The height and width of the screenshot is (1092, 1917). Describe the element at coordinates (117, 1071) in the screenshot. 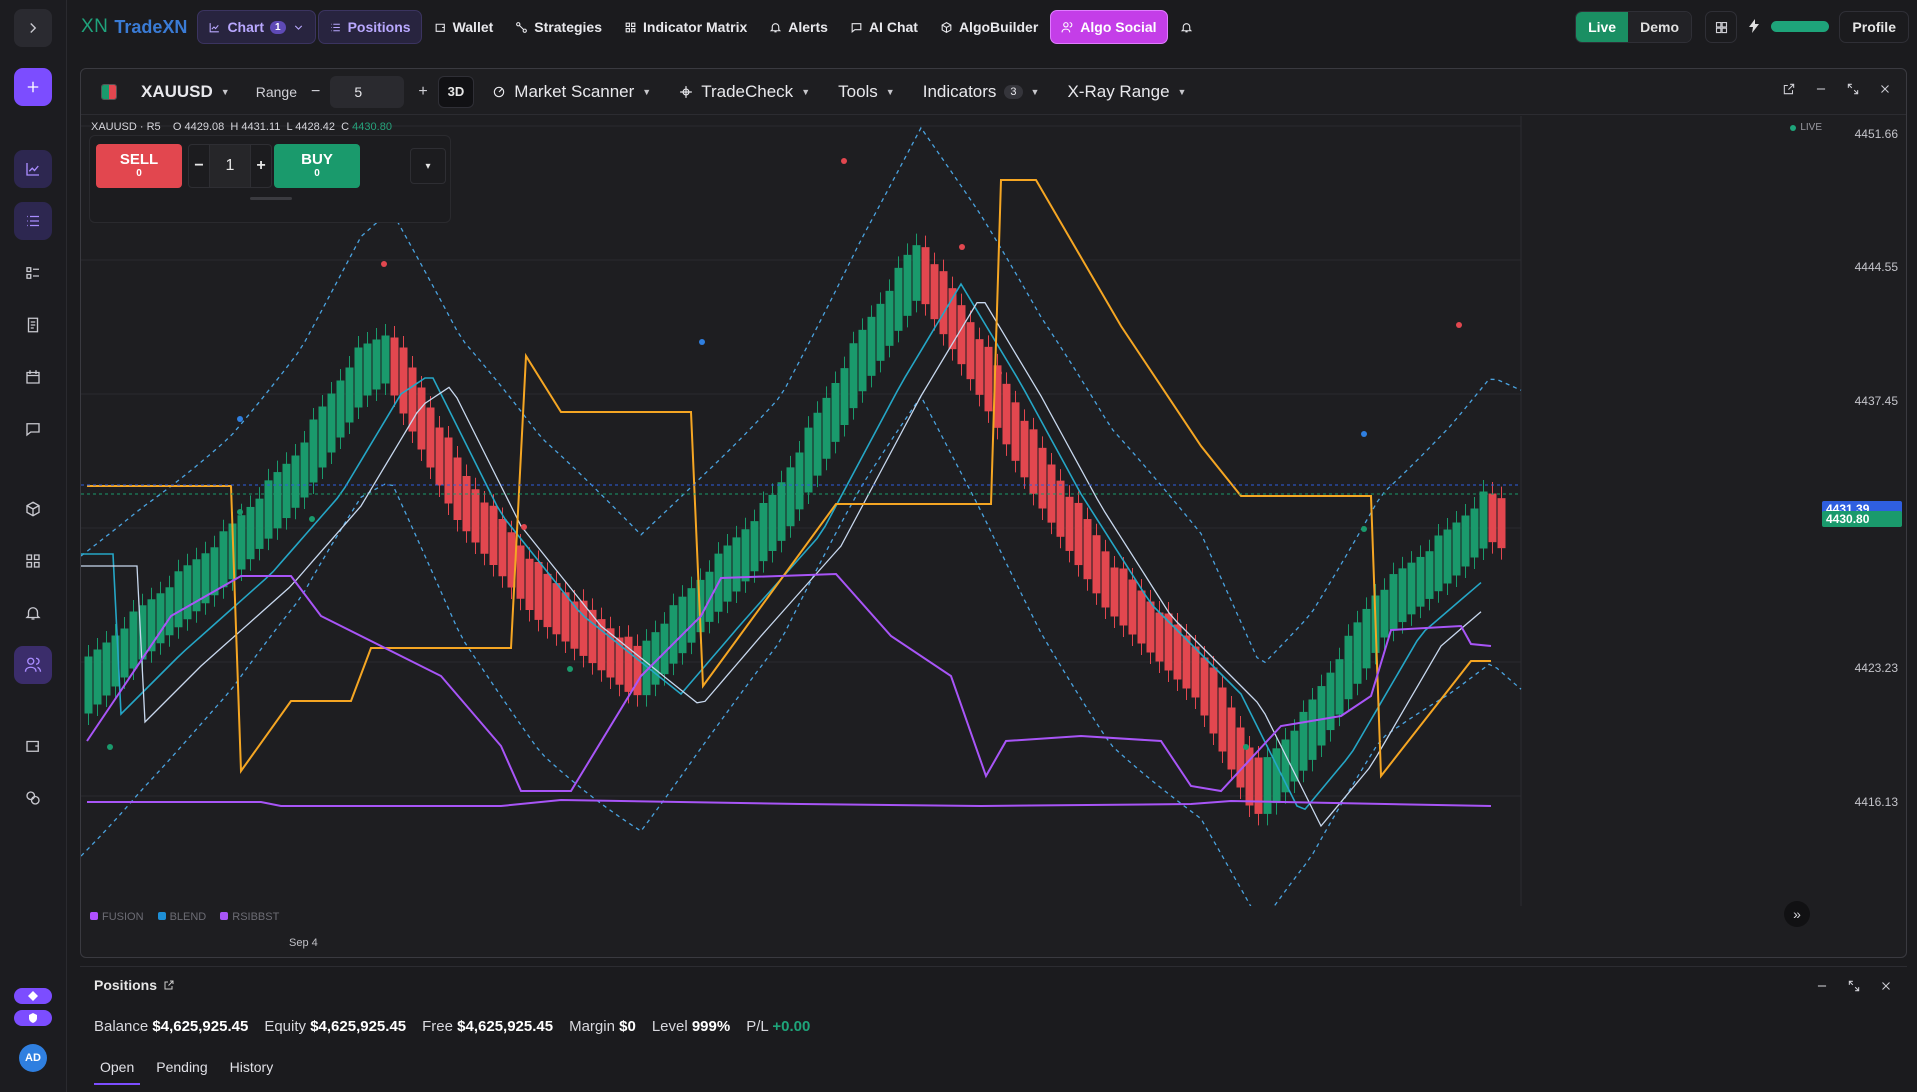

I see `tab-open: Open` at that location.